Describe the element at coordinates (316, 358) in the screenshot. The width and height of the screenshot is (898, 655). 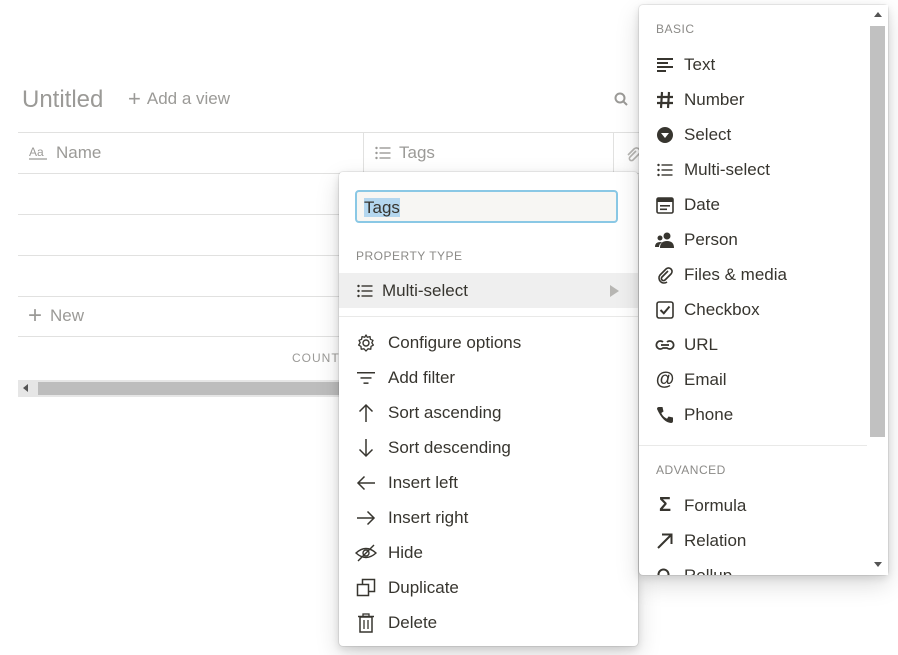
I see `count-label: COUNT` at that location.